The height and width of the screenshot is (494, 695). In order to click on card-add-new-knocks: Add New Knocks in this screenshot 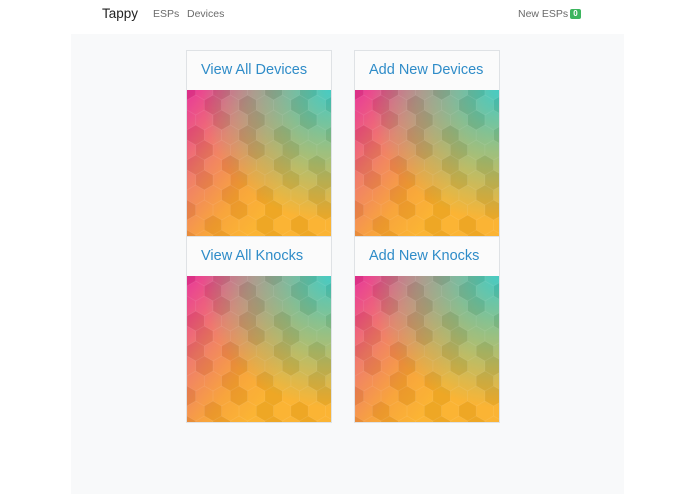, I will do `click(427, 329)`.